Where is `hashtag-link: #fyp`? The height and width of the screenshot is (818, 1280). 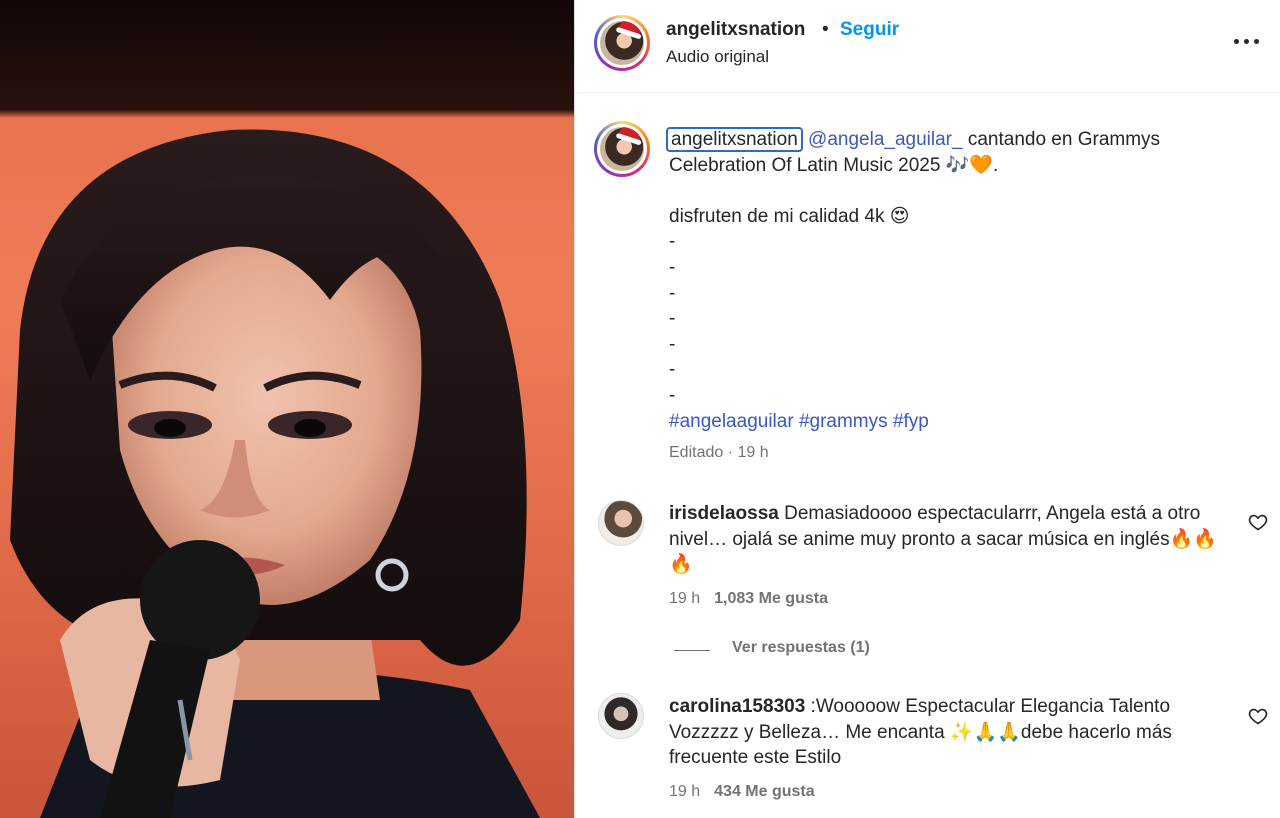 hashtag-link: #fyp is located at coordinates (911, 421).